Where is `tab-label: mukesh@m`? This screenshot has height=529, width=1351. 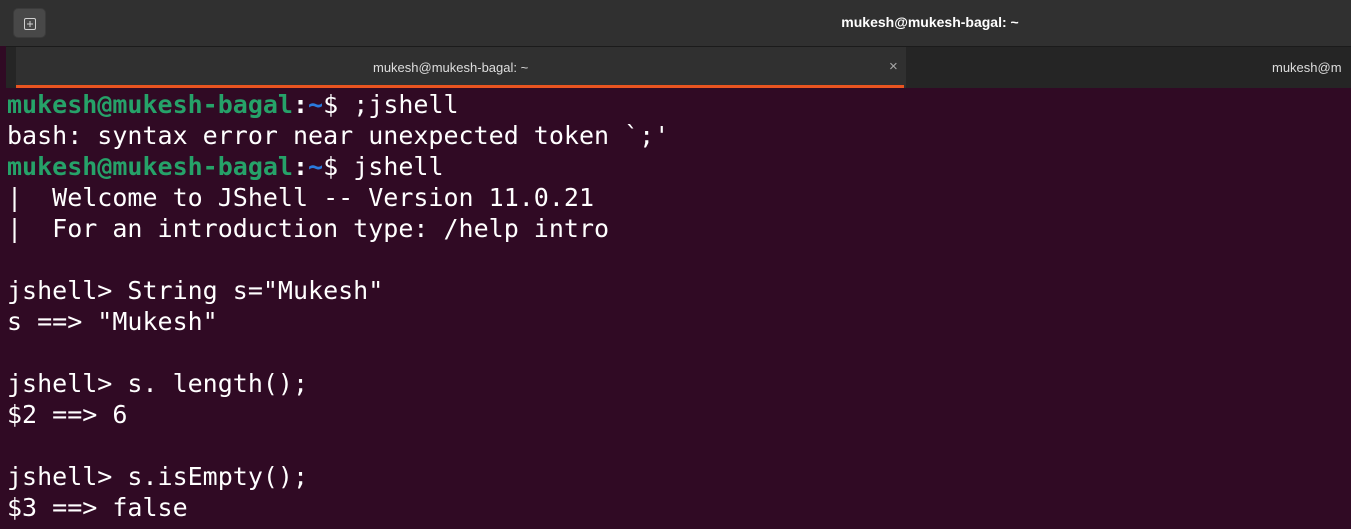
tab-label: mukesh@m is located at coordinates (1307, 67).